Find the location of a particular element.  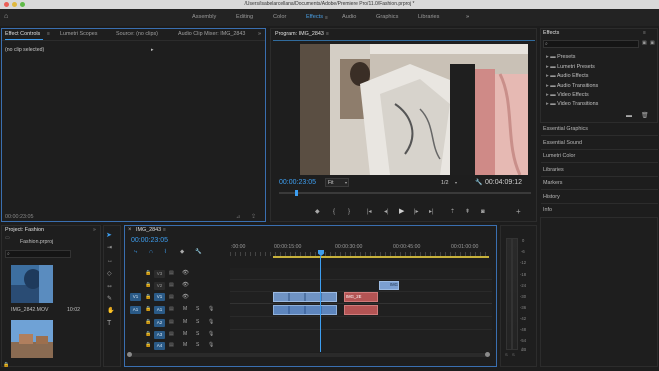

mark-out-icon: } is located at coordinates (349, 212).